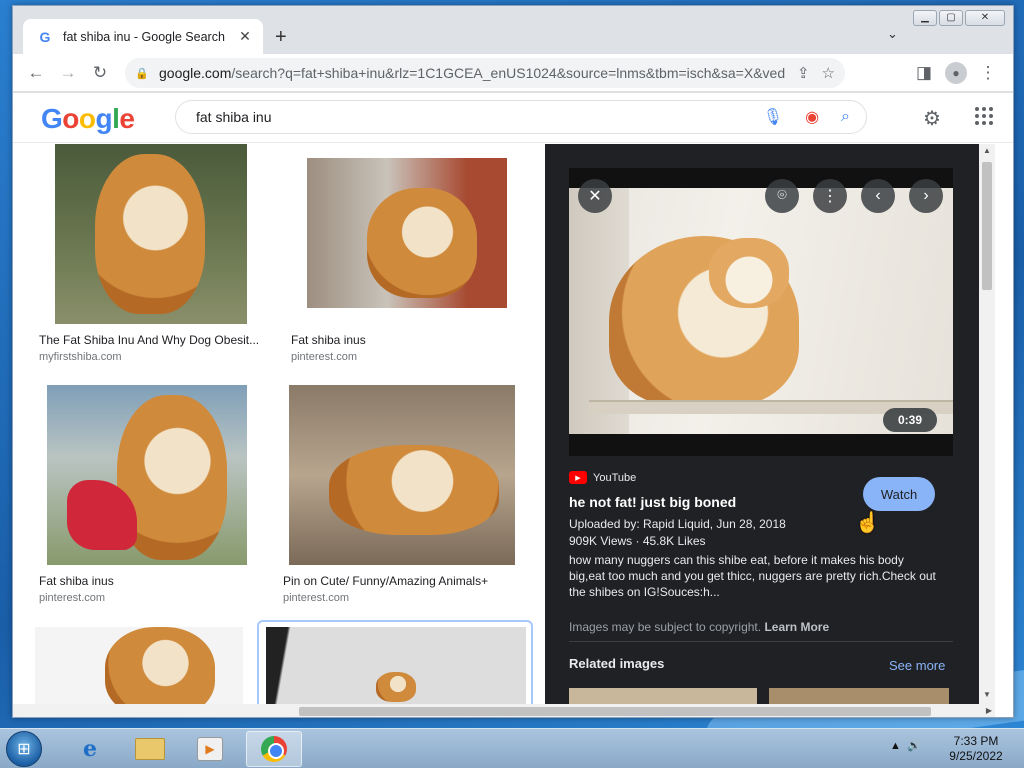  What do you see at coordinates (812, 117) in the screenshot?
I see `lens-camera-icon: ◉` at bounding box center [812, 117].